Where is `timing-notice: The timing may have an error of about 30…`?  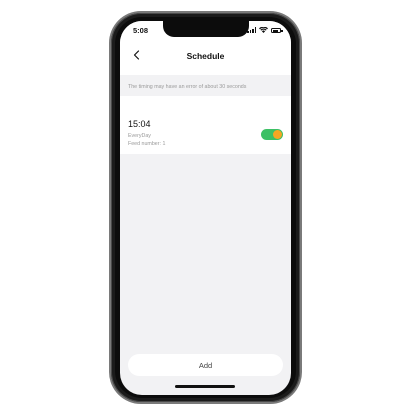 timing-notice: The timing may have an error of about 30… is located at coordinates (187, 87).